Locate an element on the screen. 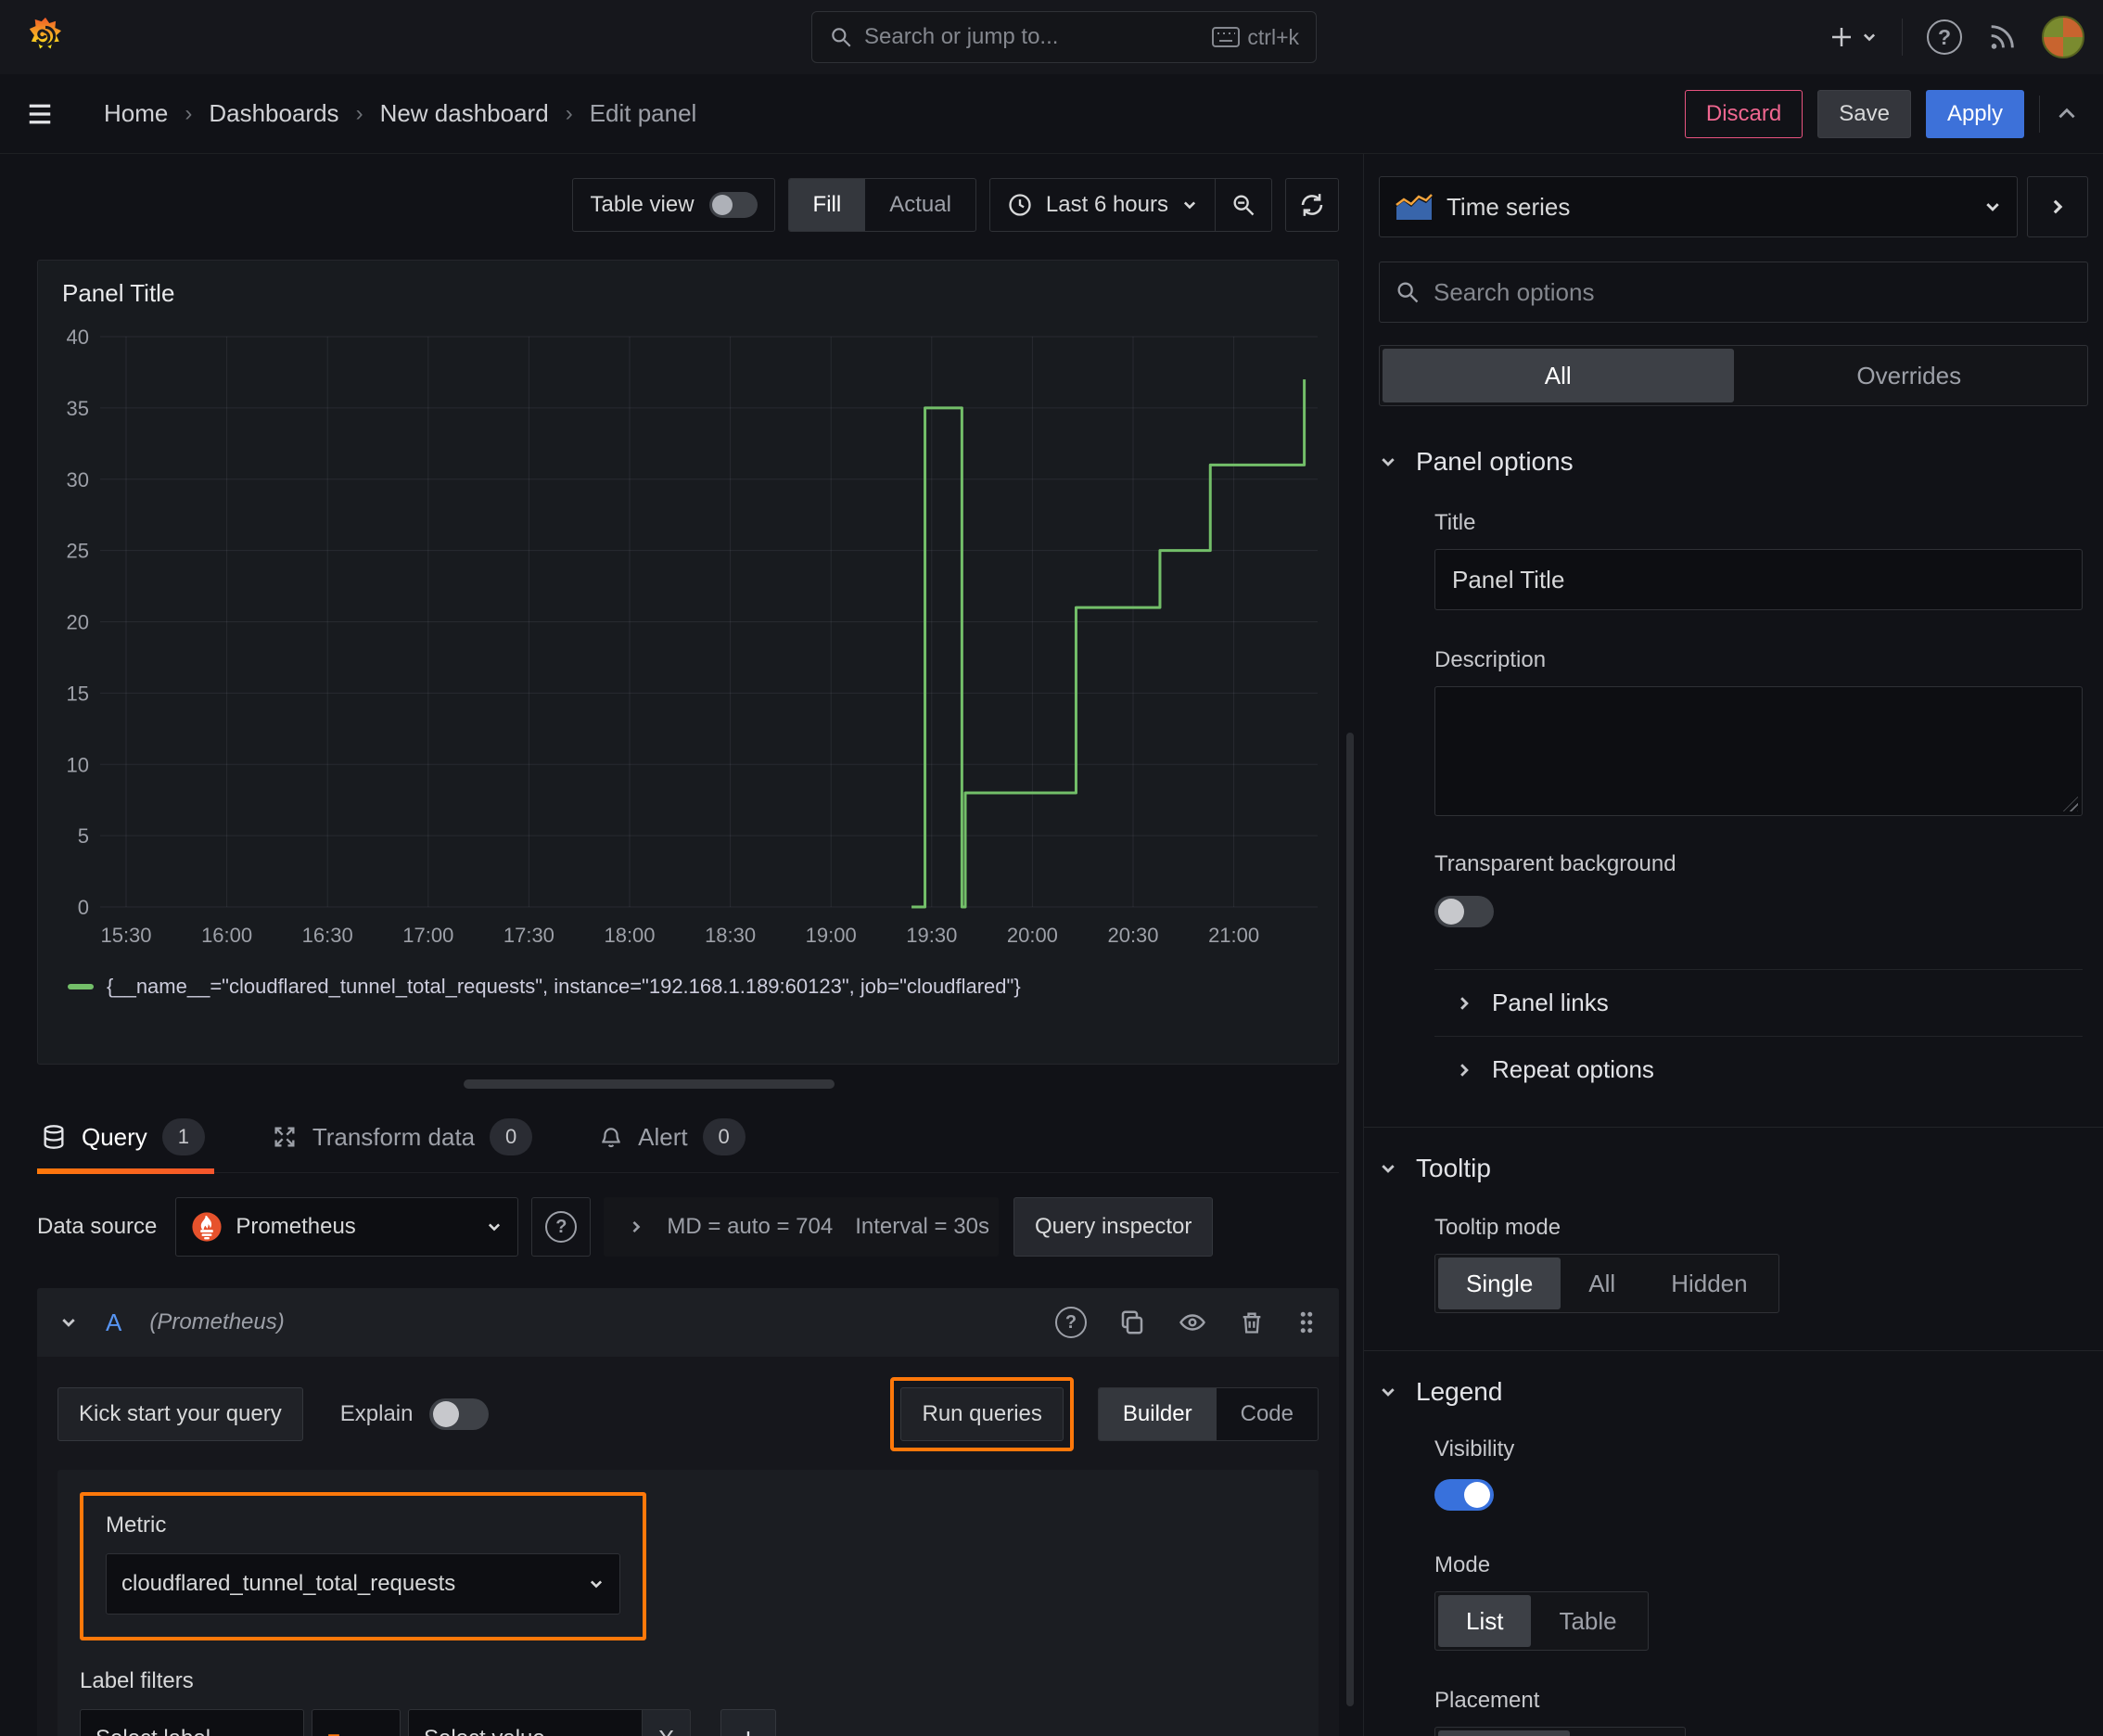 The image size is (2103, 1736). svg-text: 20:00 is located at coordinates (1032, 935).